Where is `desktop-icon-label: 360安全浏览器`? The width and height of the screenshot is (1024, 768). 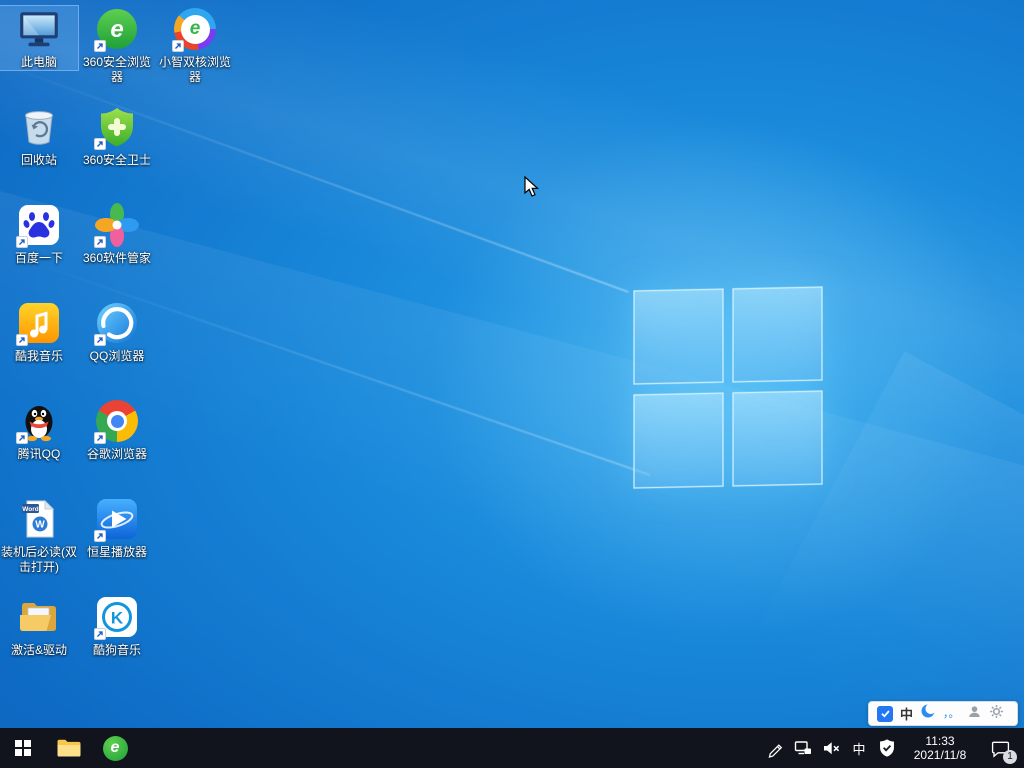 desktop-icon-label: 360安全浏览器 is located at coordinates (117, 69).